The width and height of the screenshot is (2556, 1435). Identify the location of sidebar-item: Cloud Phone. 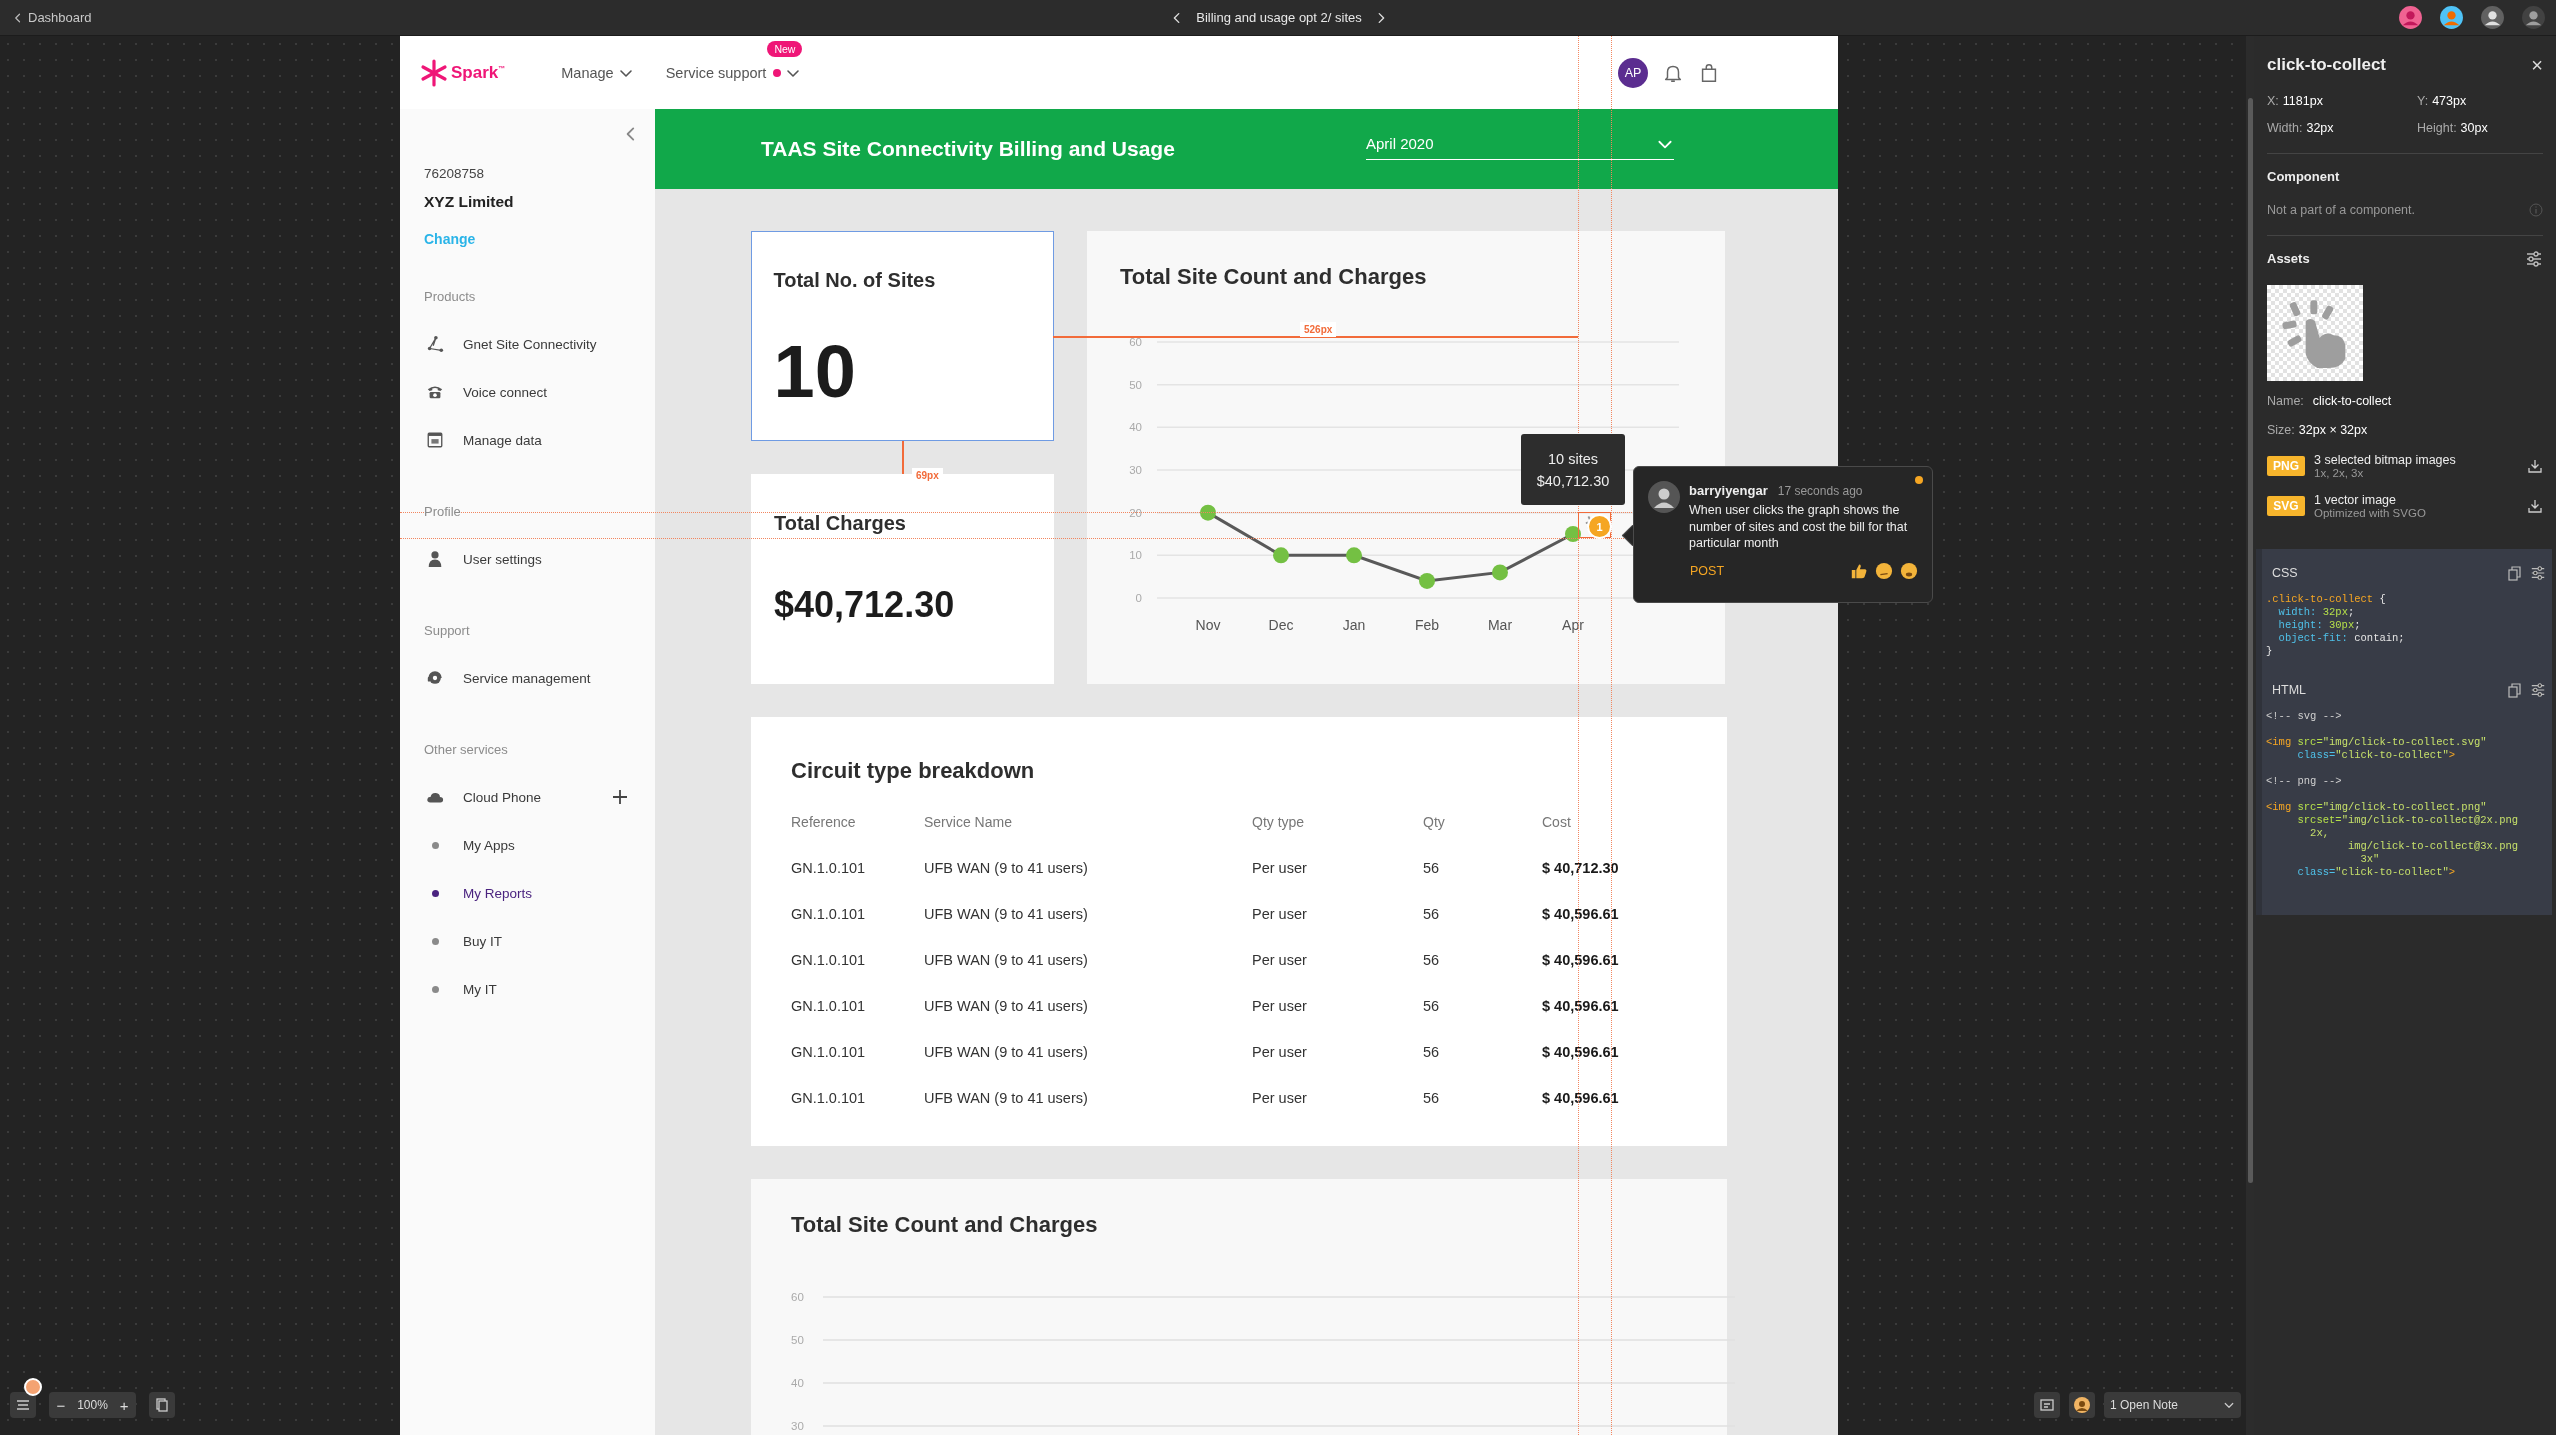
(526, 797).